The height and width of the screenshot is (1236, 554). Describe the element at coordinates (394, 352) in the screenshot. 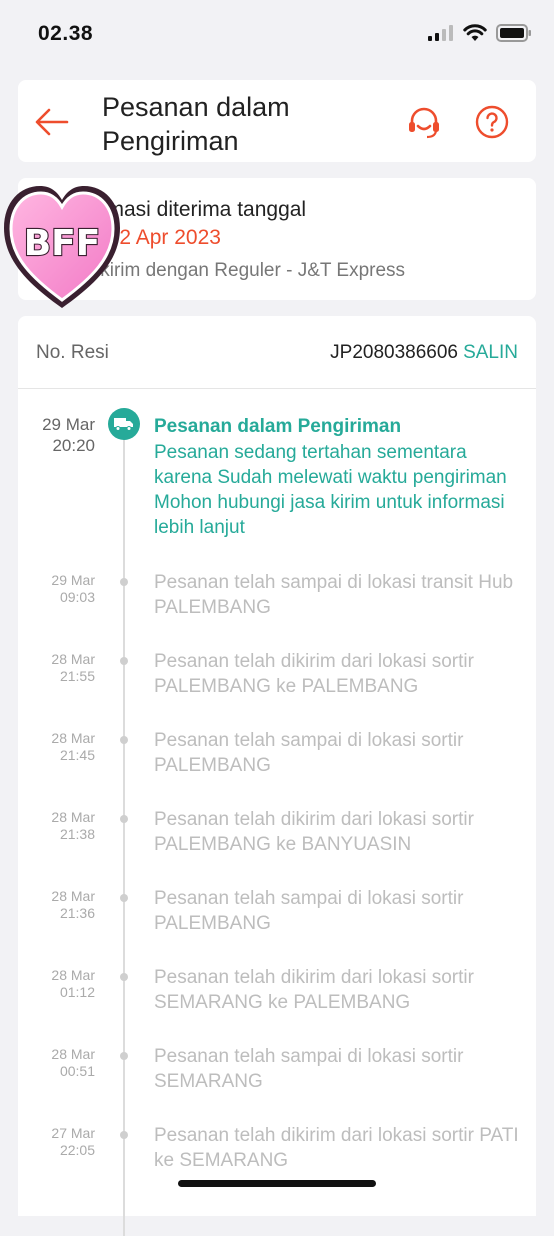

I see `tracking-number: JP2080386606` at that location.